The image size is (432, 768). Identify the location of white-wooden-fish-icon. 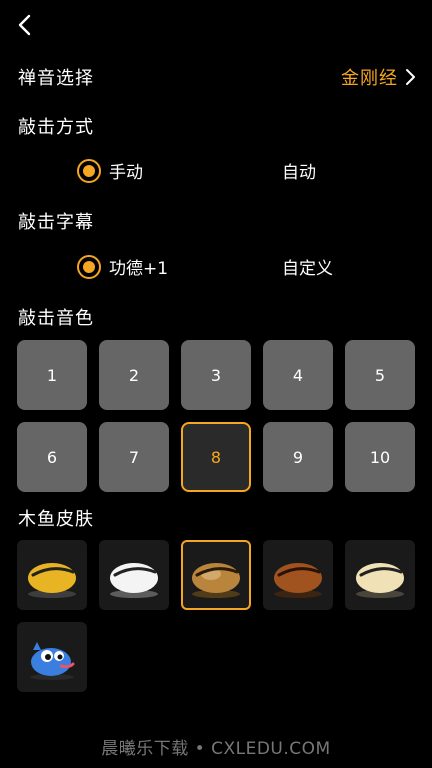
(134, 580).